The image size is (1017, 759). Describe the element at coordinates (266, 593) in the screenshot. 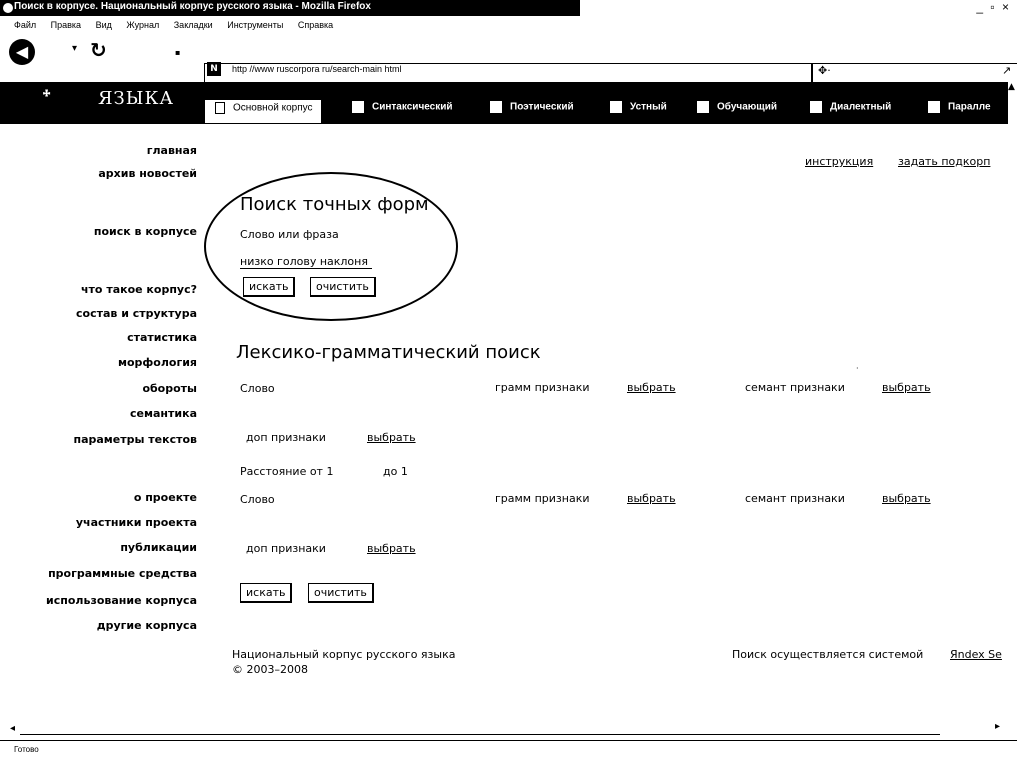

I see `lexgram-search-button: искать` at that location.